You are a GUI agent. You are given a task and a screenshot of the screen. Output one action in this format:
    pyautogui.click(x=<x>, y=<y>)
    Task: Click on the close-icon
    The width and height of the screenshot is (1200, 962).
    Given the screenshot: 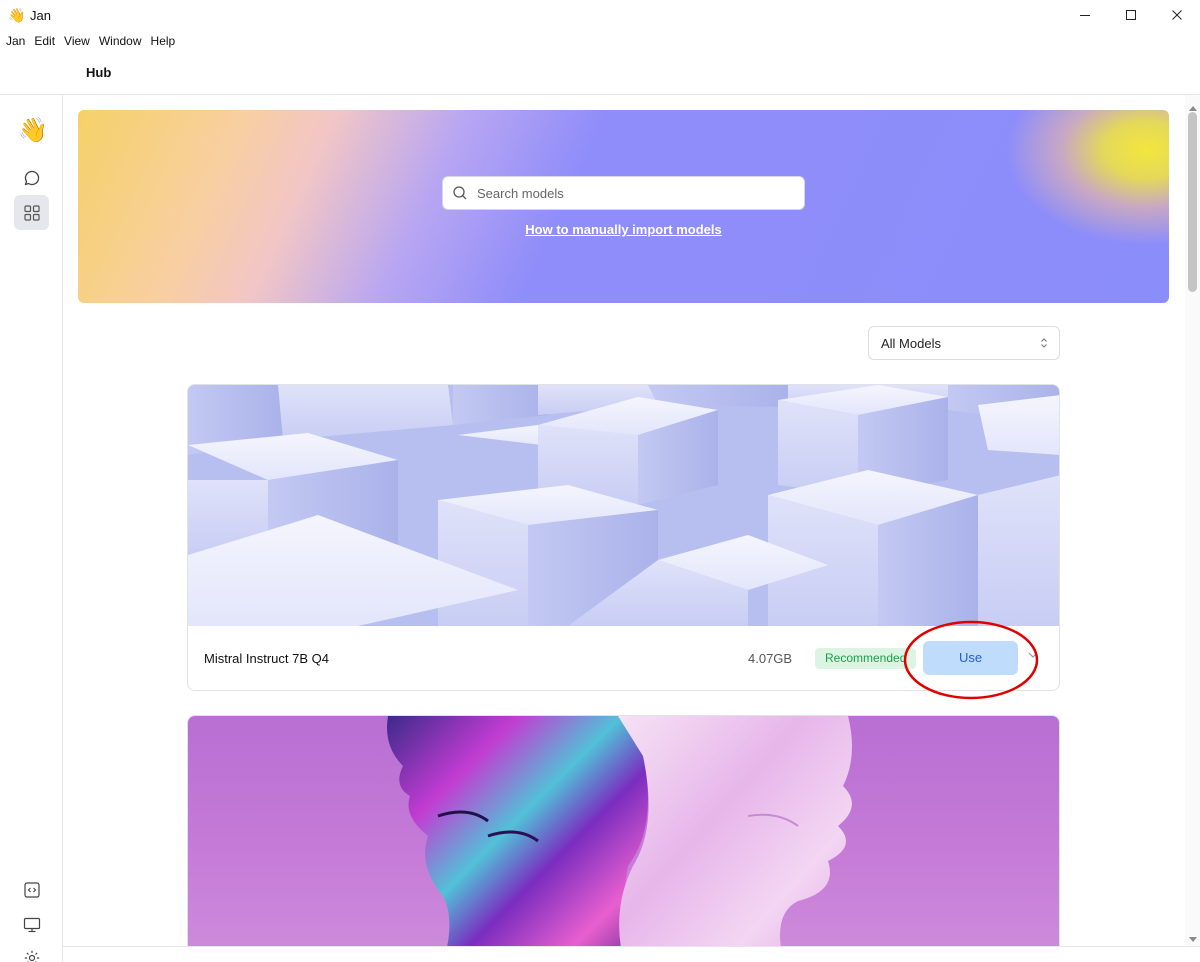 What is the action you would take?
    pyautogui.click(x=1177, y=15)
    